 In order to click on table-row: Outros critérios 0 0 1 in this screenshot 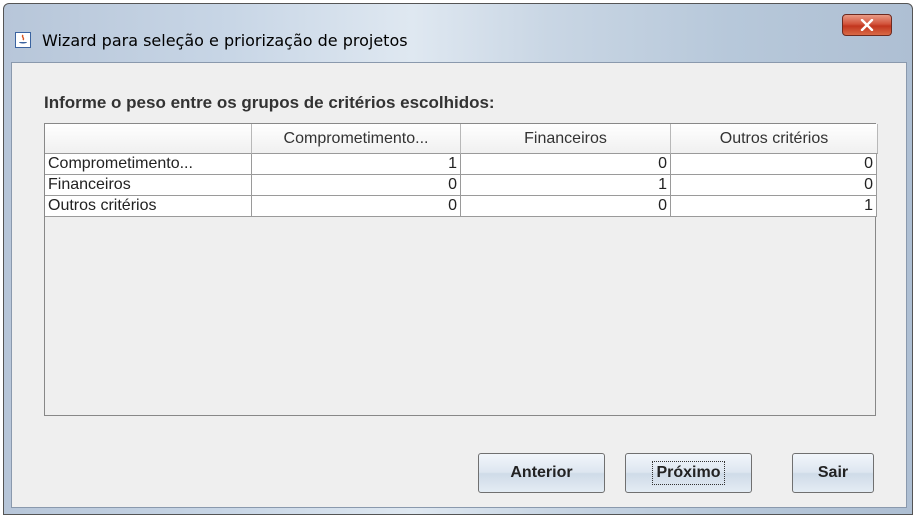, I will do `click(461, 206)`.